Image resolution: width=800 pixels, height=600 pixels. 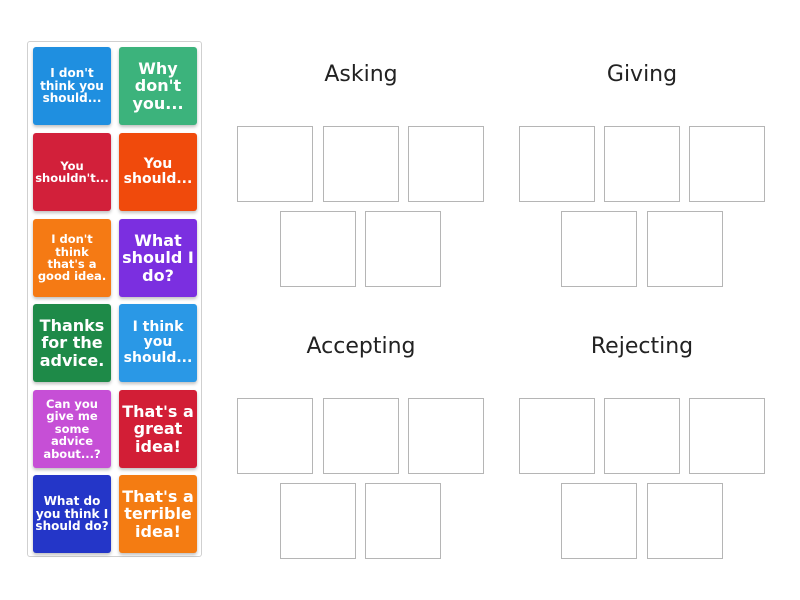 I want to click on card-what-do-you-think: What do you think I should do?, so click(x=72, y=514).